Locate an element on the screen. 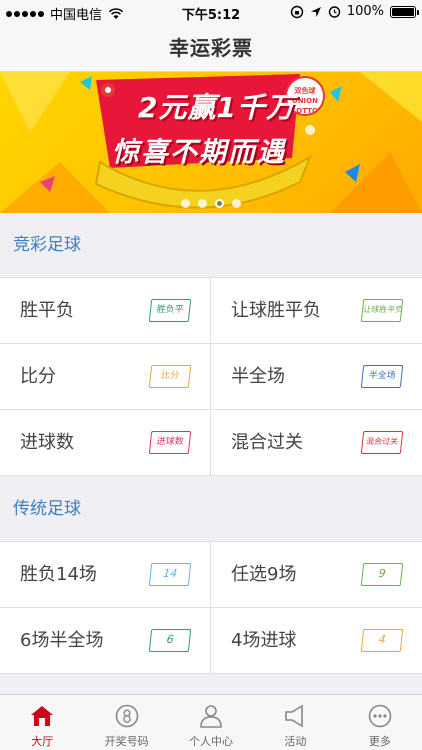 Image resolution: width=422 pixels, height=750 pixels. item-label: 6场半全场 is located at coordinates (62, 640).